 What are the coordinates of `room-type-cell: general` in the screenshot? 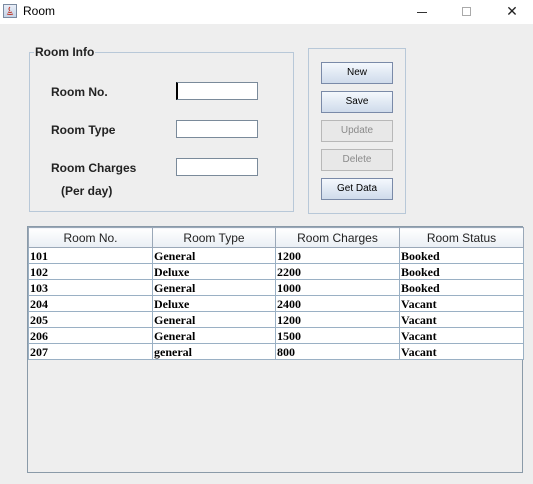 It's located at (214, 351).